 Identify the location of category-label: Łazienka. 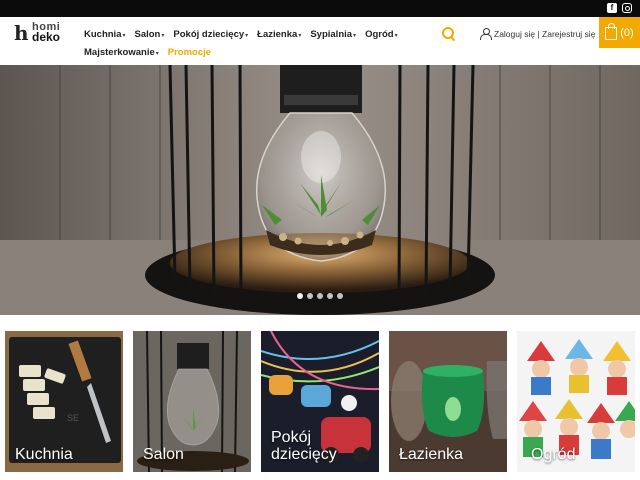
(431, 454).